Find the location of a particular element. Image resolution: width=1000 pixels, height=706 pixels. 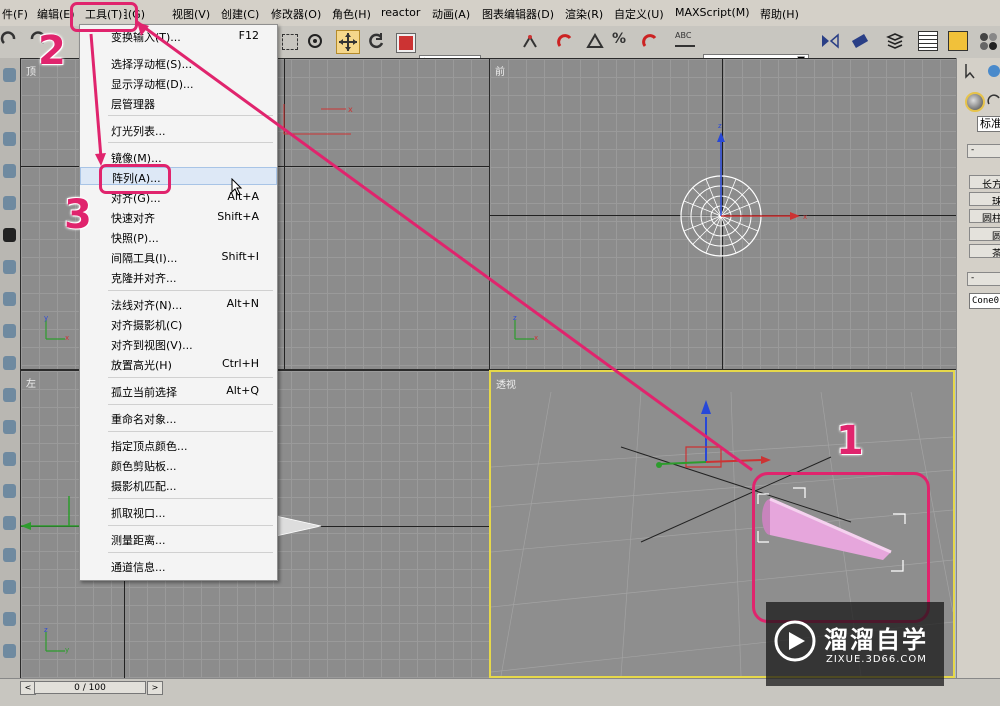

torus-button: 圆 is located at coordinates (984, 234).